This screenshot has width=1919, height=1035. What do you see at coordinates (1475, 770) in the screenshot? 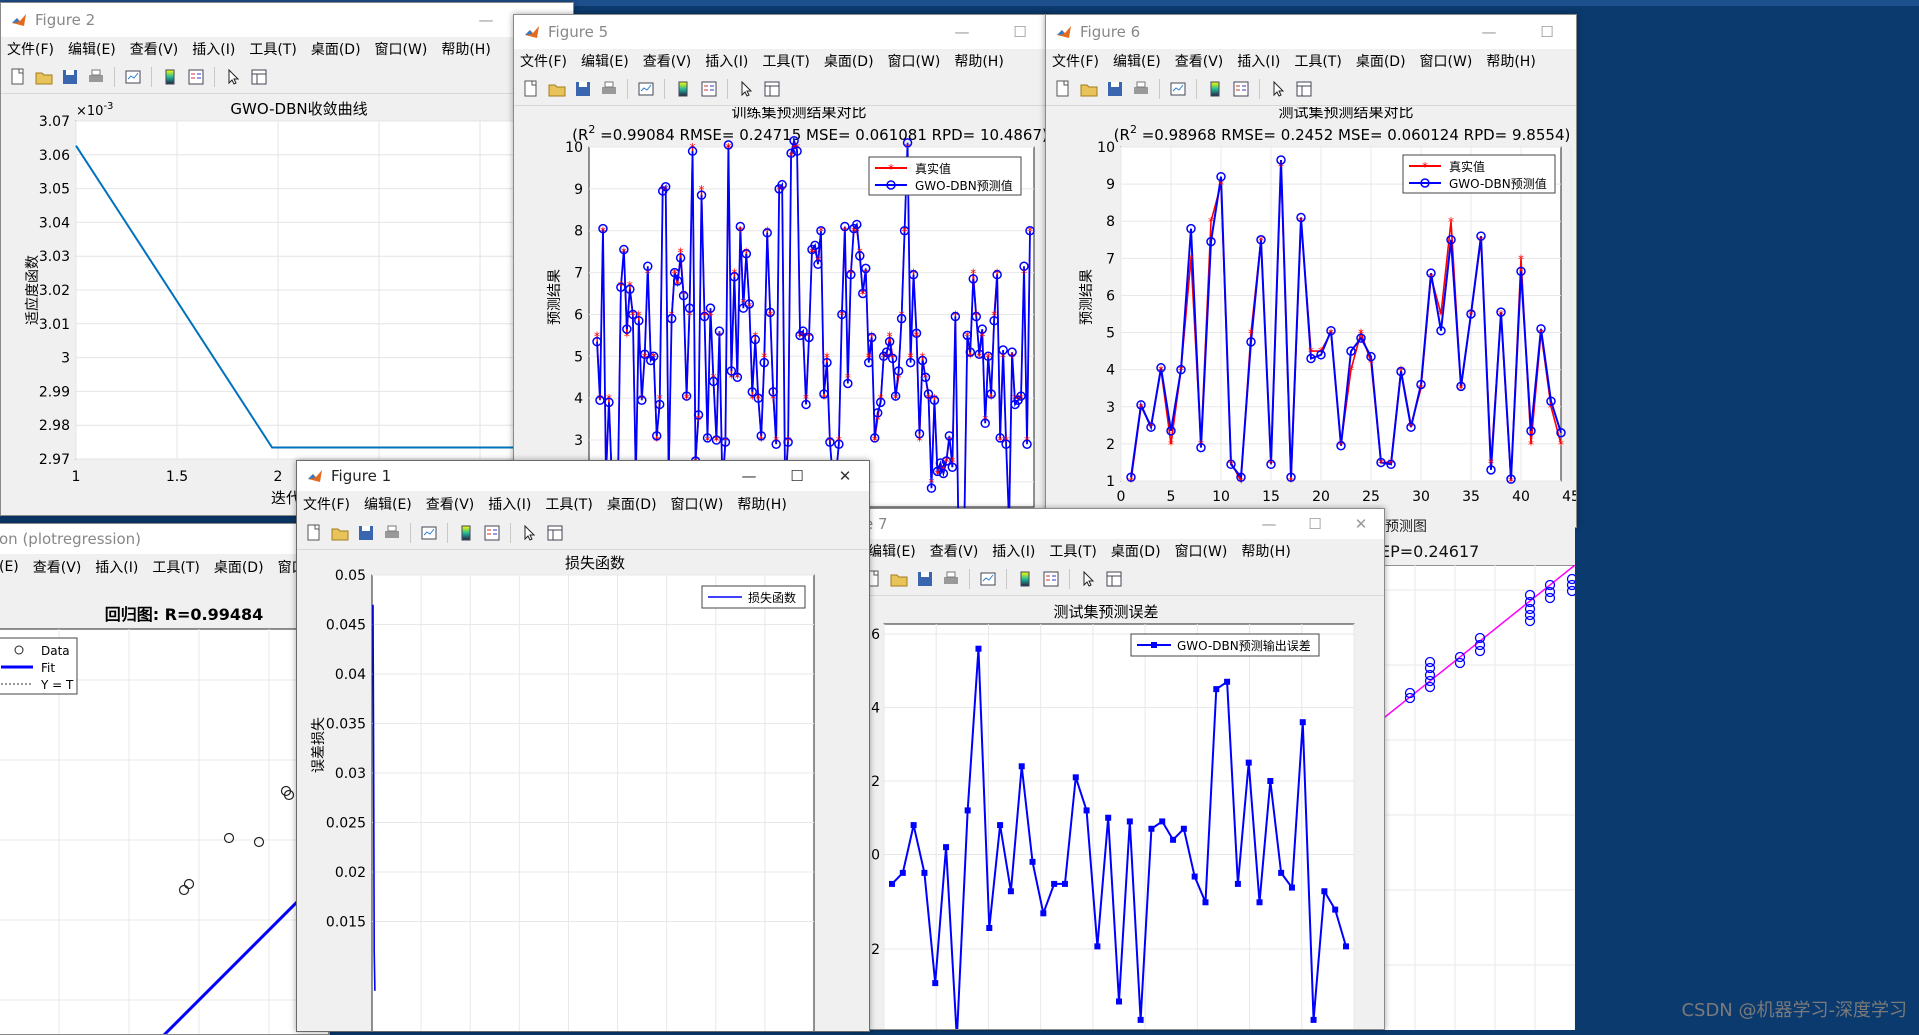
I see `prediction-window: 预测图 EP=0.24617` at bounding box center [1475, 770].